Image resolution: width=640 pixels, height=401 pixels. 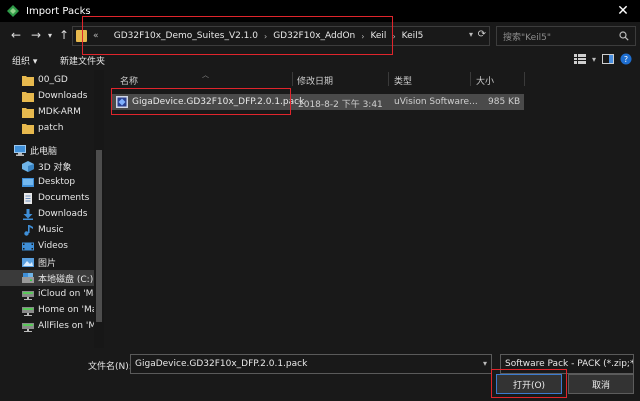 I want to click on sidebar-item-mdk-arm: MDK-ARM, so click(x=52, y=112).